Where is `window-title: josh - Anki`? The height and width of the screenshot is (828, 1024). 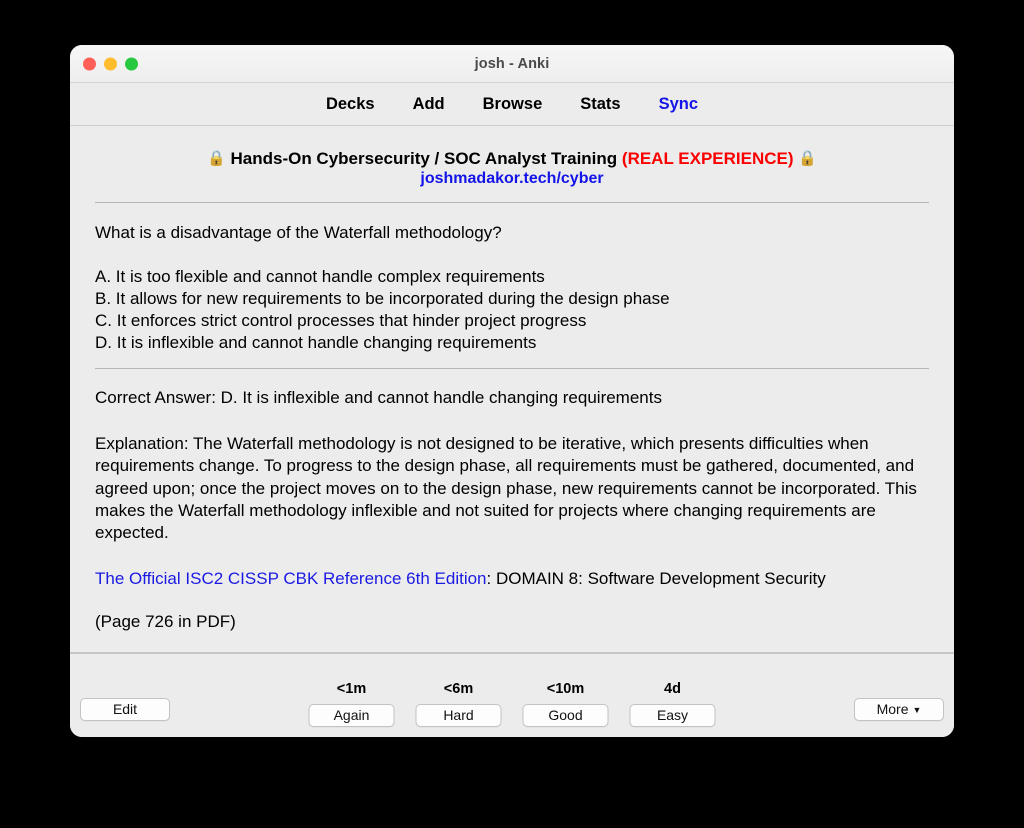
window-title: josh - Anki is located at coordinates (512, 63).